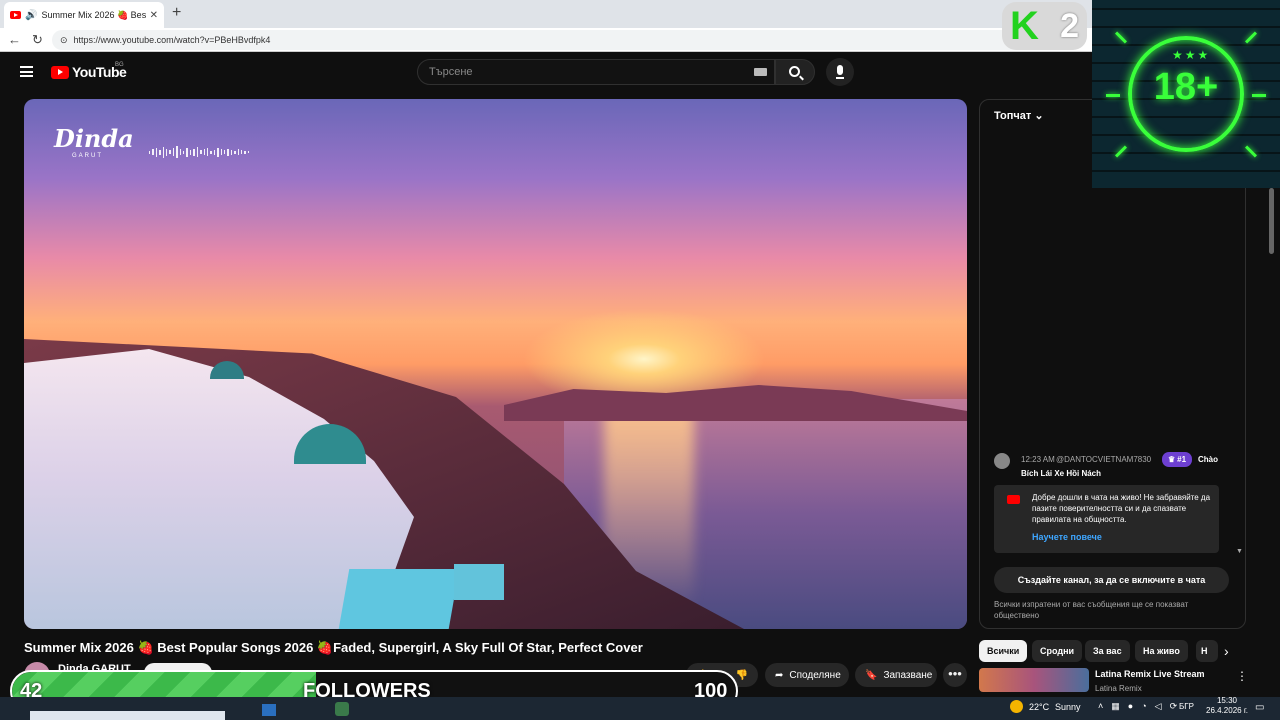  Describe the element at coordinates (760, 72) in the screenshot. I see `keyboard-icon` at that location.